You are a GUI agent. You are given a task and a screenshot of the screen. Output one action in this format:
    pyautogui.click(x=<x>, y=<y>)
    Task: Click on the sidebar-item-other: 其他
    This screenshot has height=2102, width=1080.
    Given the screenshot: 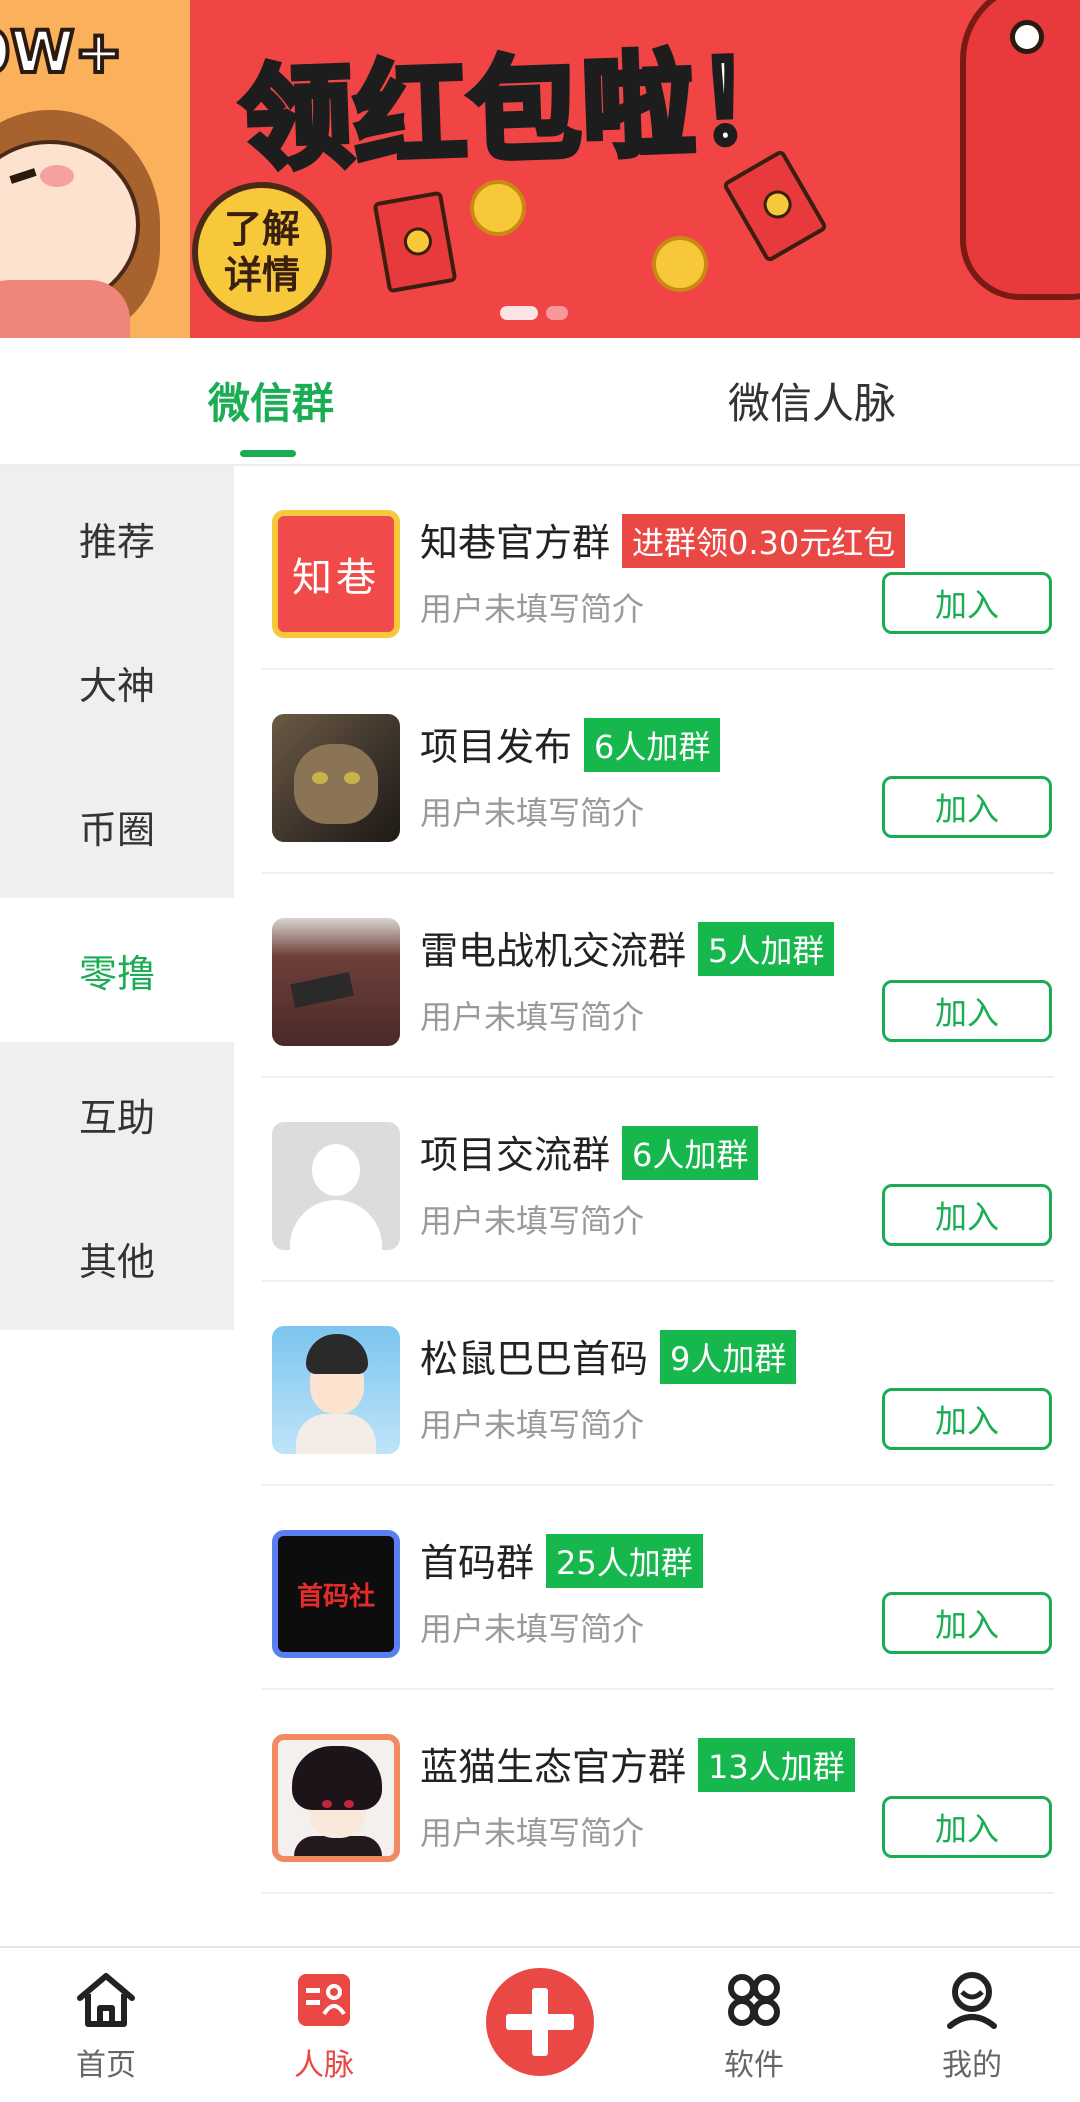 What is the action you would take?
    pyautogui.click(x=117, y=1258)
    